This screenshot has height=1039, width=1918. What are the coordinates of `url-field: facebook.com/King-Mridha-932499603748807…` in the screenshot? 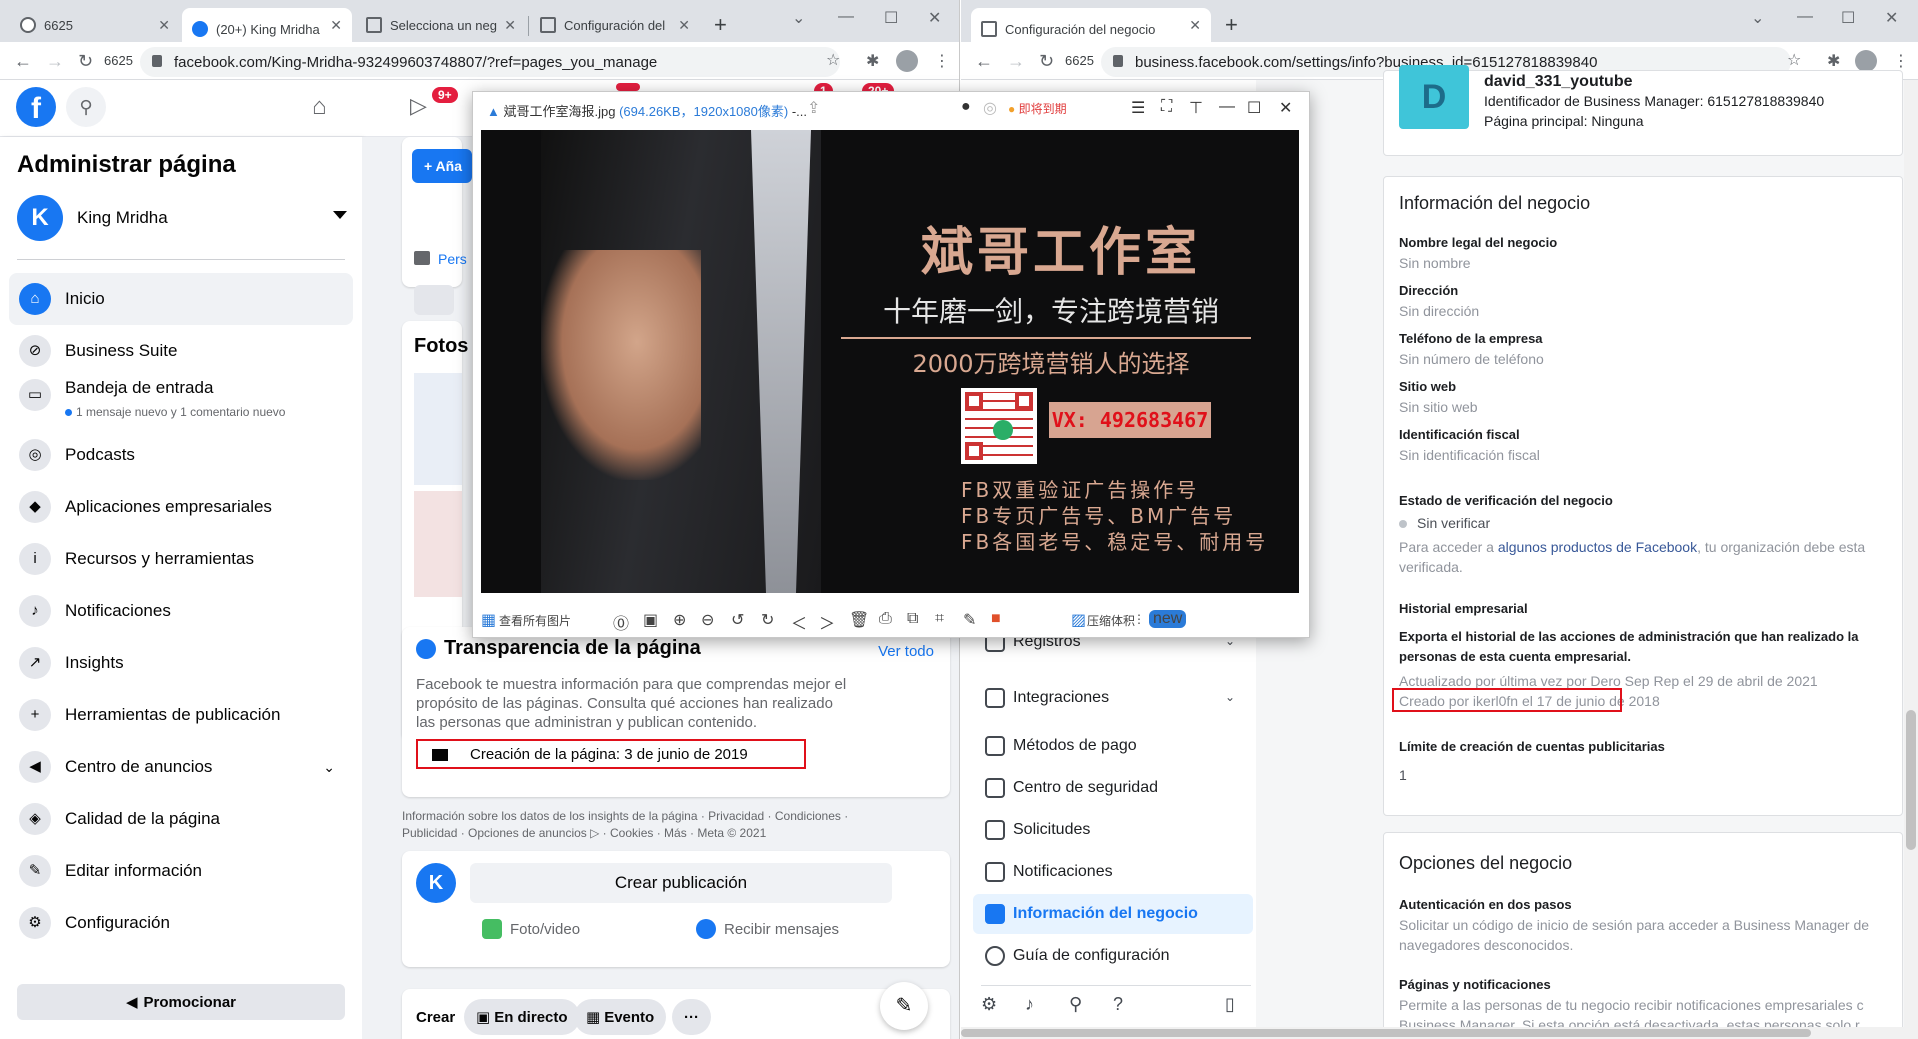 It's located at (490, 62).